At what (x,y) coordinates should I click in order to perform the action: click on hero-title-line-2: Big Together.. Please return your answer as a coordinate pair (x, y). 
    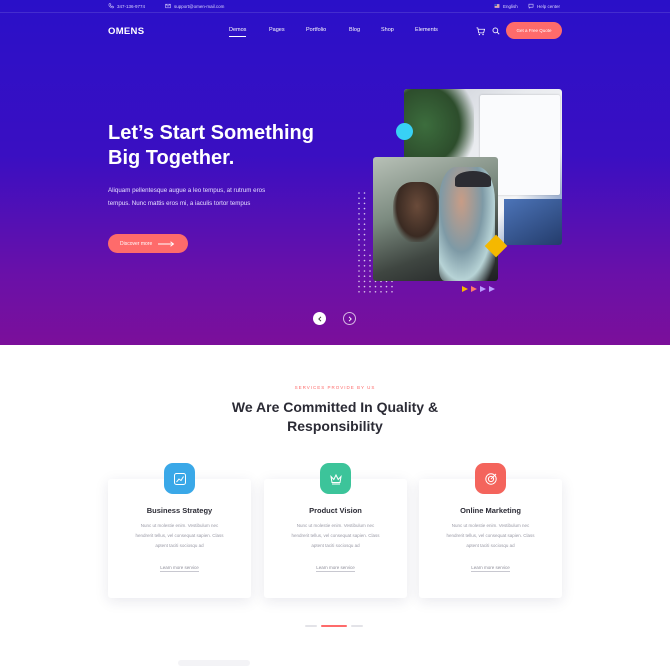
    Looking at the image, I should click on (171, 158).